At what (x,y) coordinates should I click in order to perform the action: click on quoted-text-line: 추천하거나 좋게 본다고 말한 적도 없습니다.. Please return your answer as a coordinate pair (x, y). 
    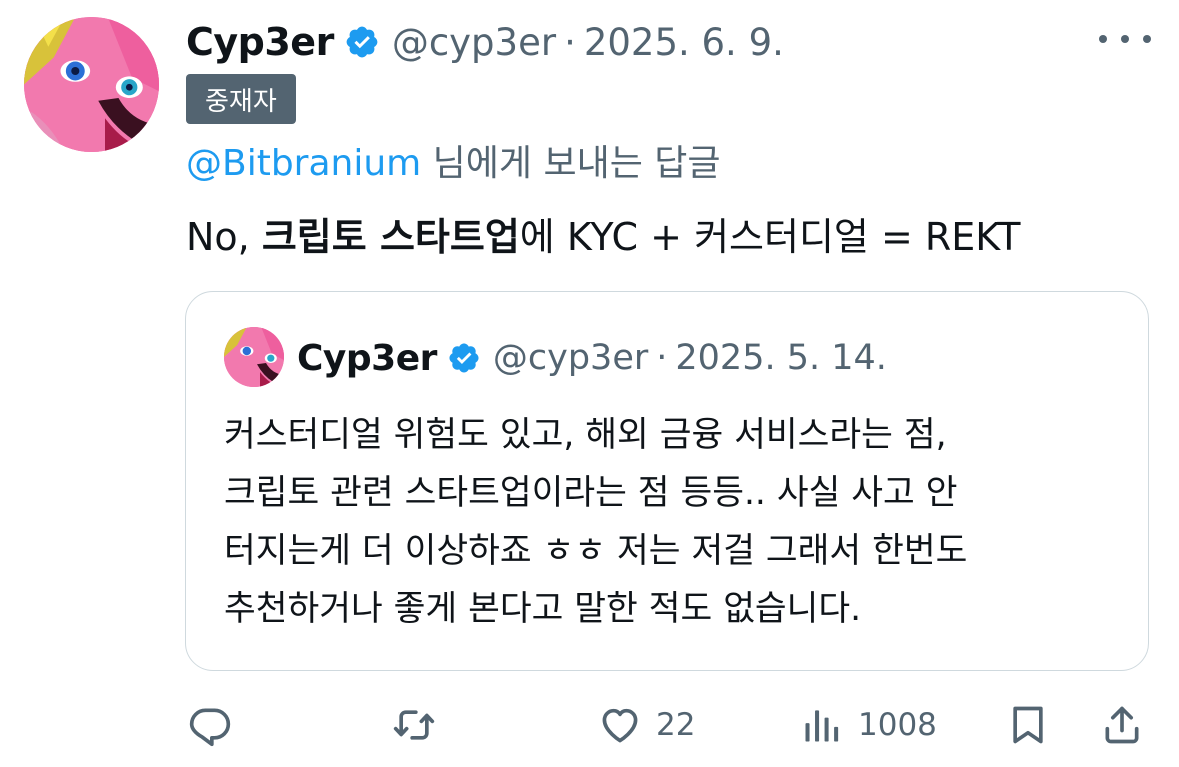
    Looking at the image, I should click on (543, 609).